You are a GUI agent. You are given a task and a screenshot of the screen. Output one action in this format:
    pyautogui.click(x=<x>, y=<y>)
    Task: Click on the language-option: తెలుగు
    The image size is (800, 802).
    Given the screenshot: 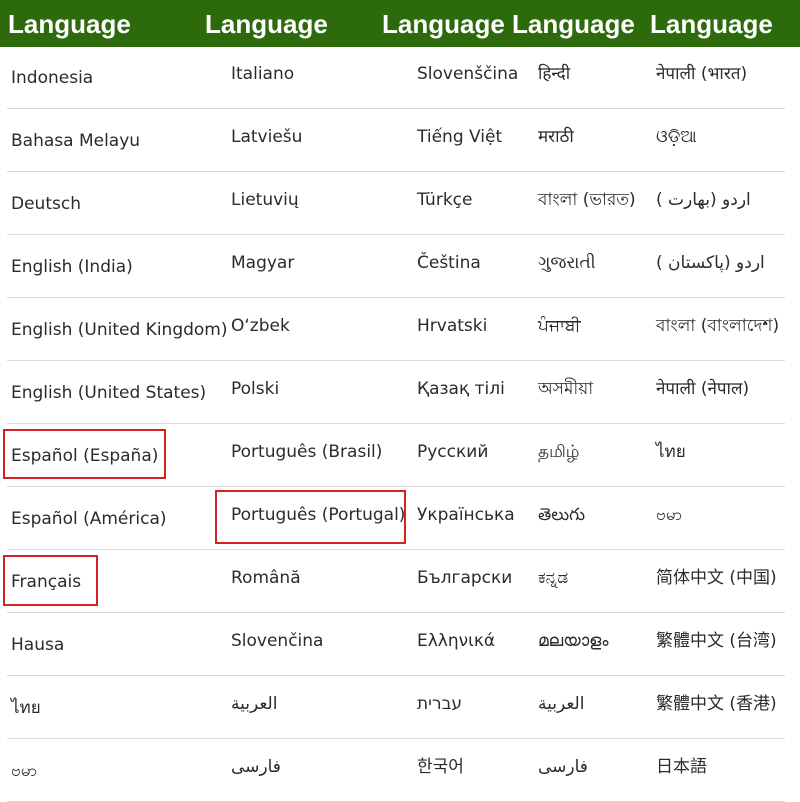 What is the action you would take?
    pyautogui.click(x=561, y=519)
    